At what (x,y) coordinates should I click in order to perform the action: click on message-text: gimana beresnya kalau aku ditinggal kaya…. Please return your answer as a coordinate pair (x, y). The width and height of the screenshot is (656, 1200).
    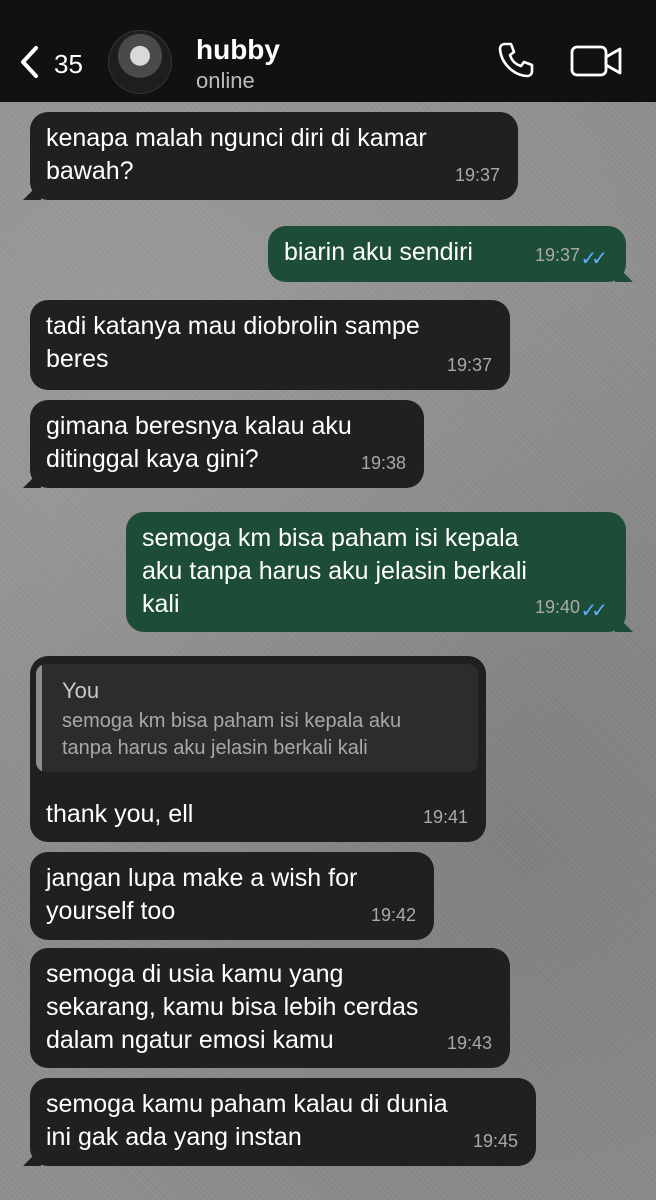
    Looking at the image, I should click on (199, 442).